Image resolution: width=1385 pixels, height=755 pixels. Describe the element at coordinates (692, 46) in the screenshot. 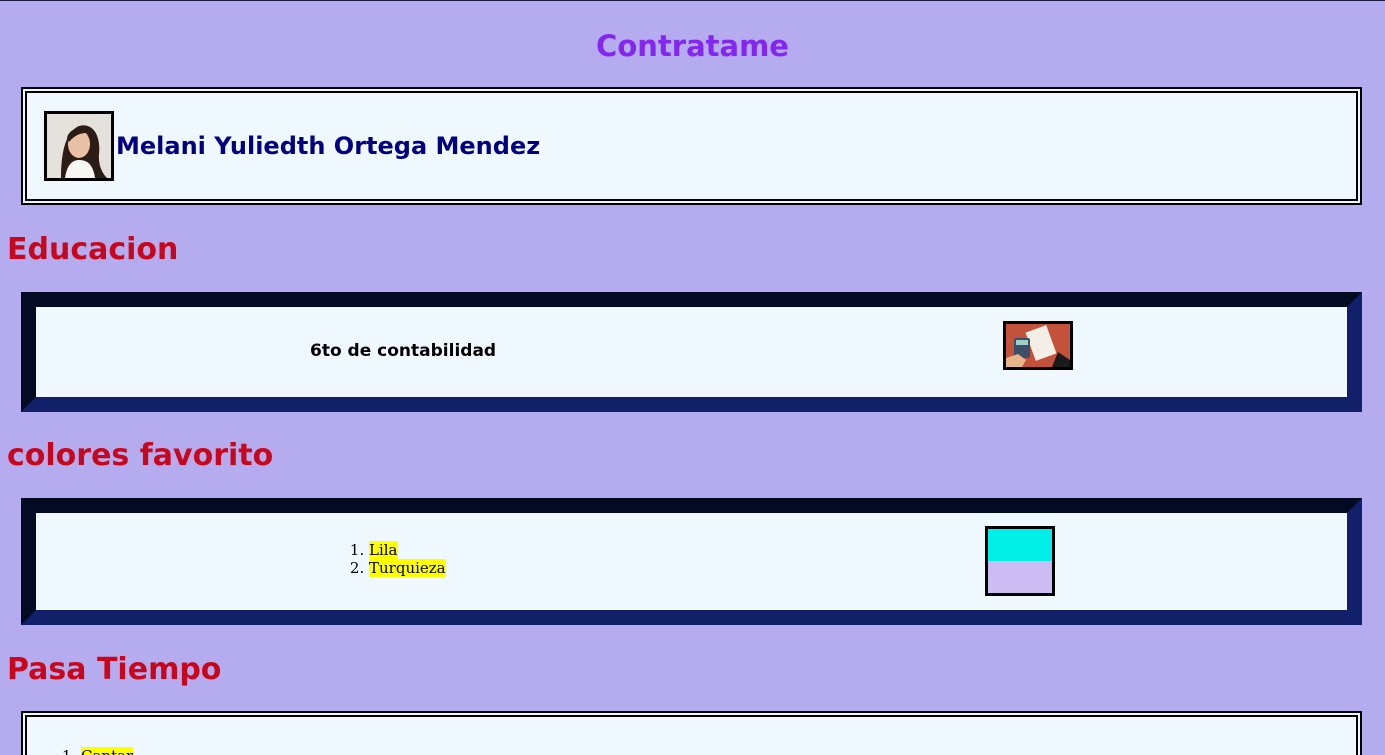

I see `page-title: Contratame` at that location.